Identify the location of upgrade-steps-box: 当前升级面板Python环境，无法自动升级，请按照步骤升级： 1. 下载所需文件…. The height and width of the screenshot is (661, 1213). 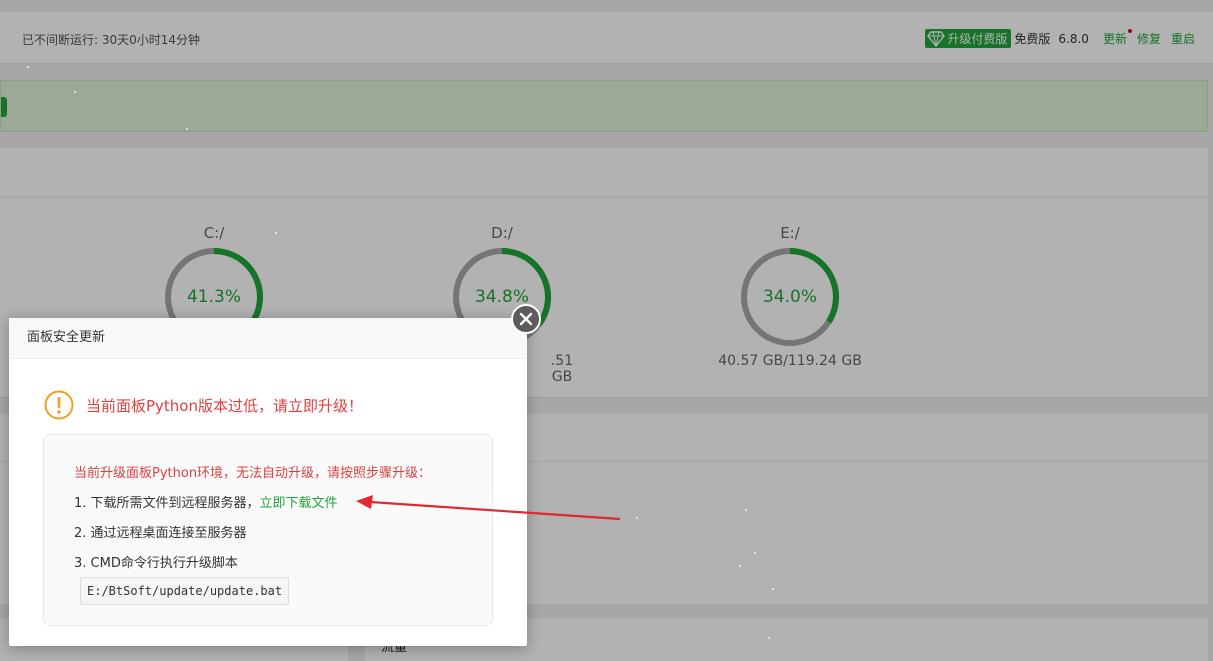
(268, 530).